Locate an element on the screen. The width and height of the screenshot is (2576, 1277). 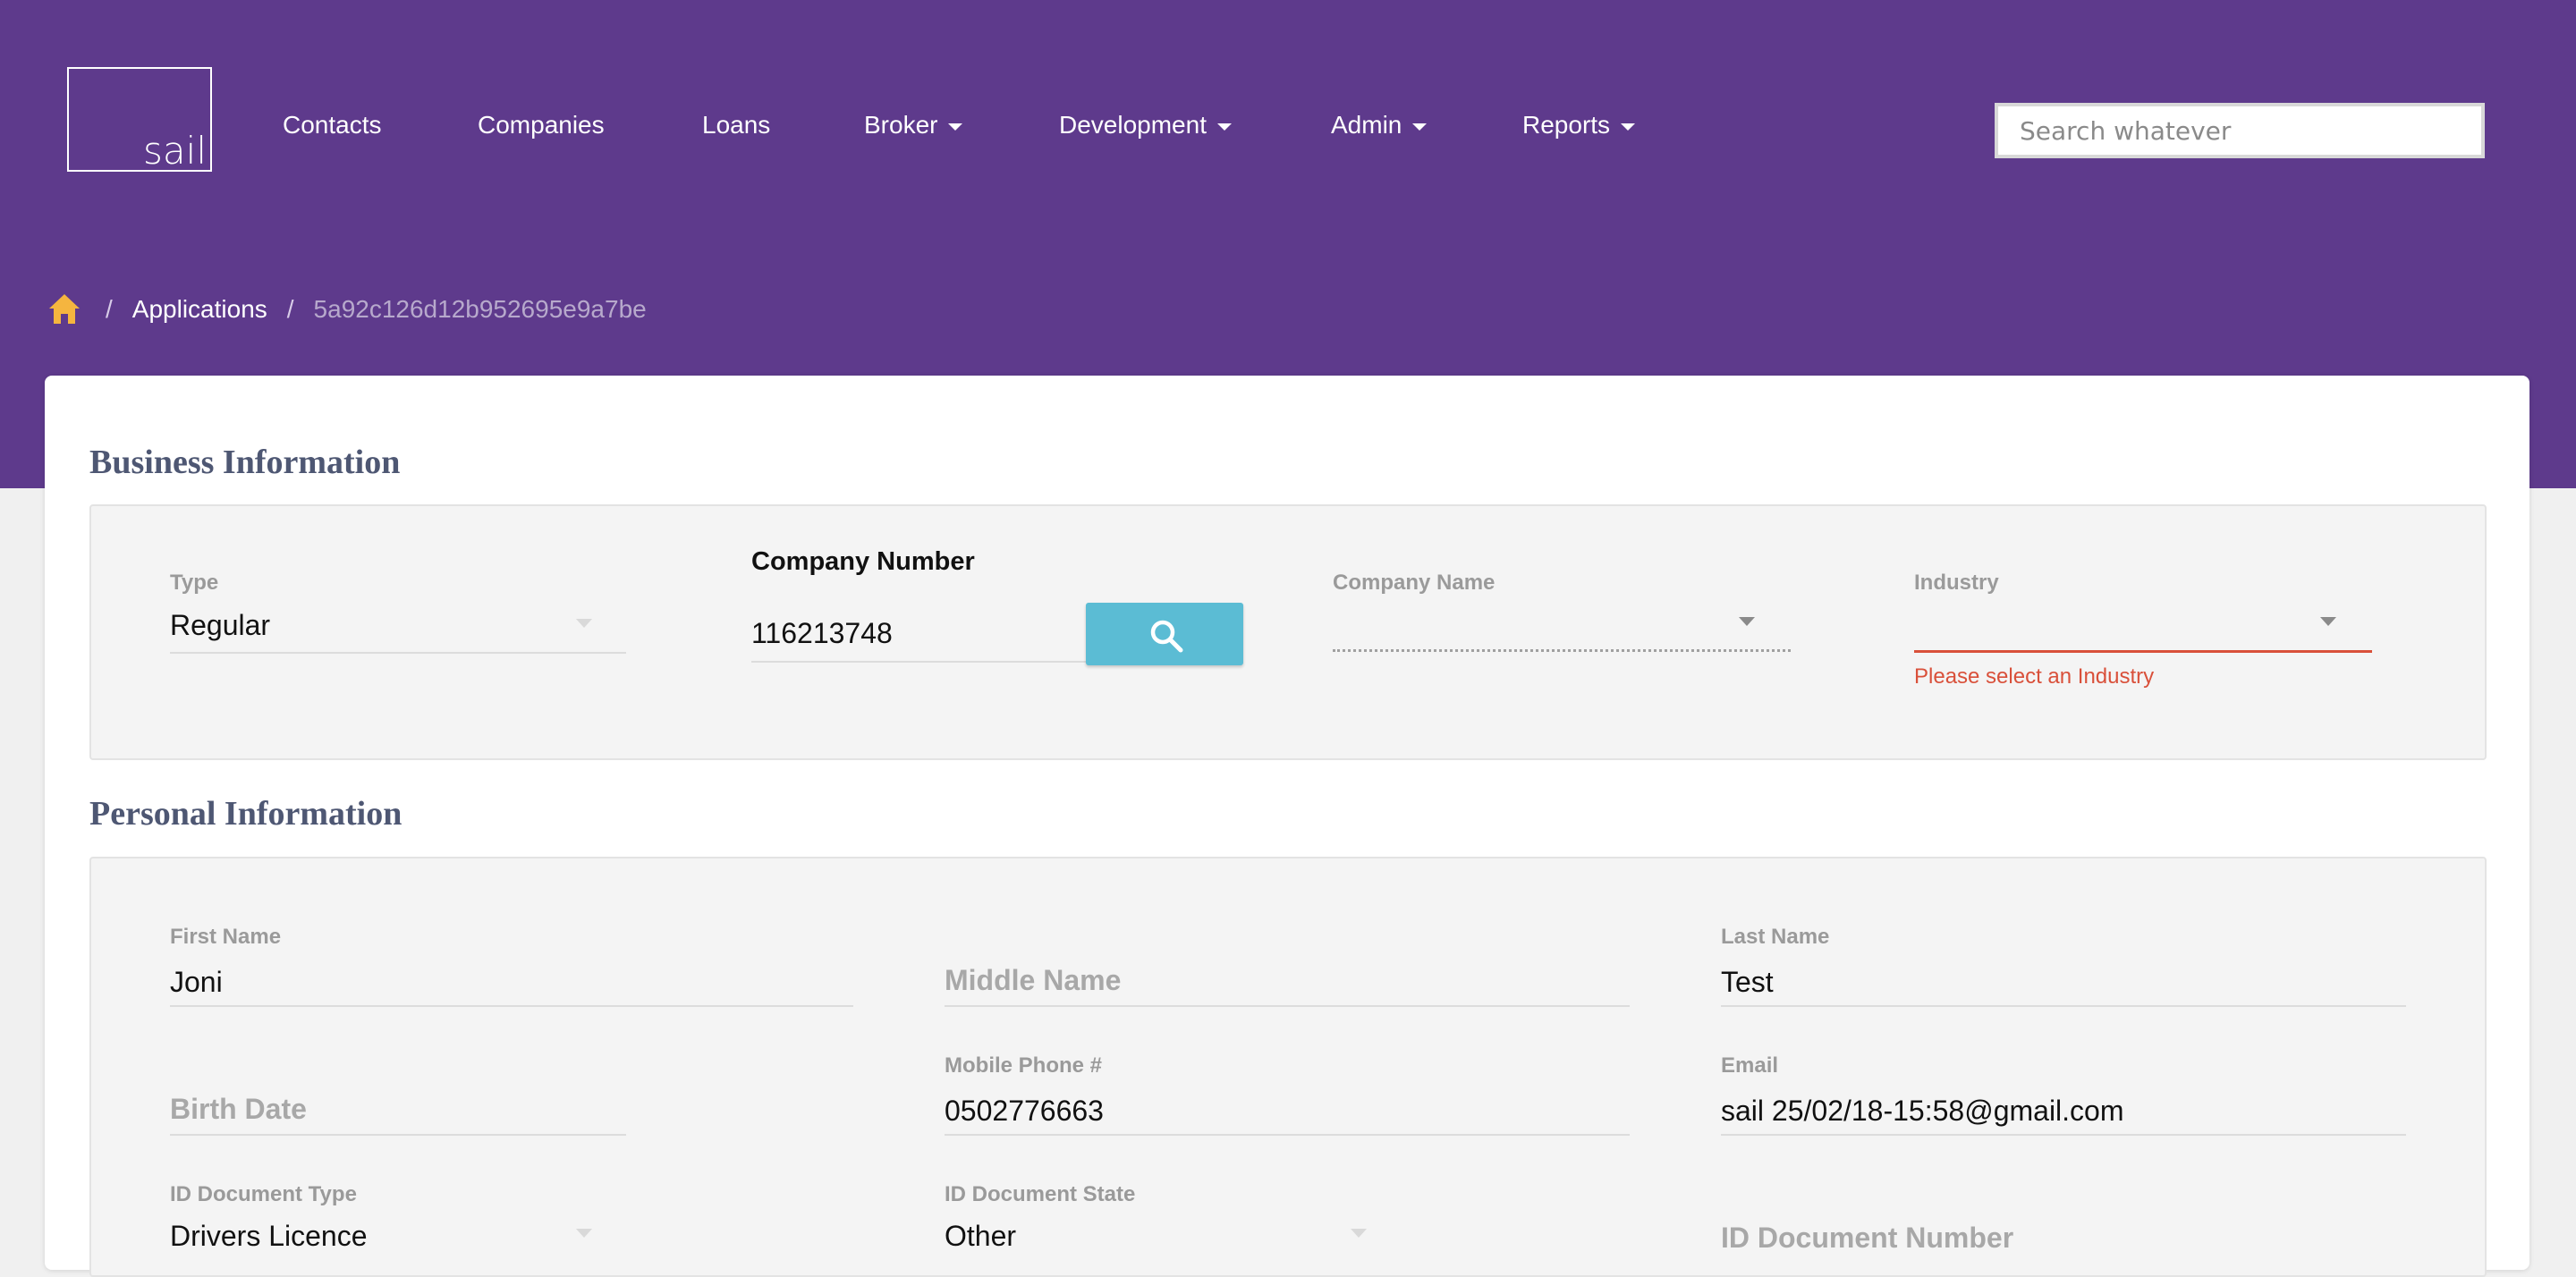
nav-reports-label: Reports is located at coordinates (1566, 125).